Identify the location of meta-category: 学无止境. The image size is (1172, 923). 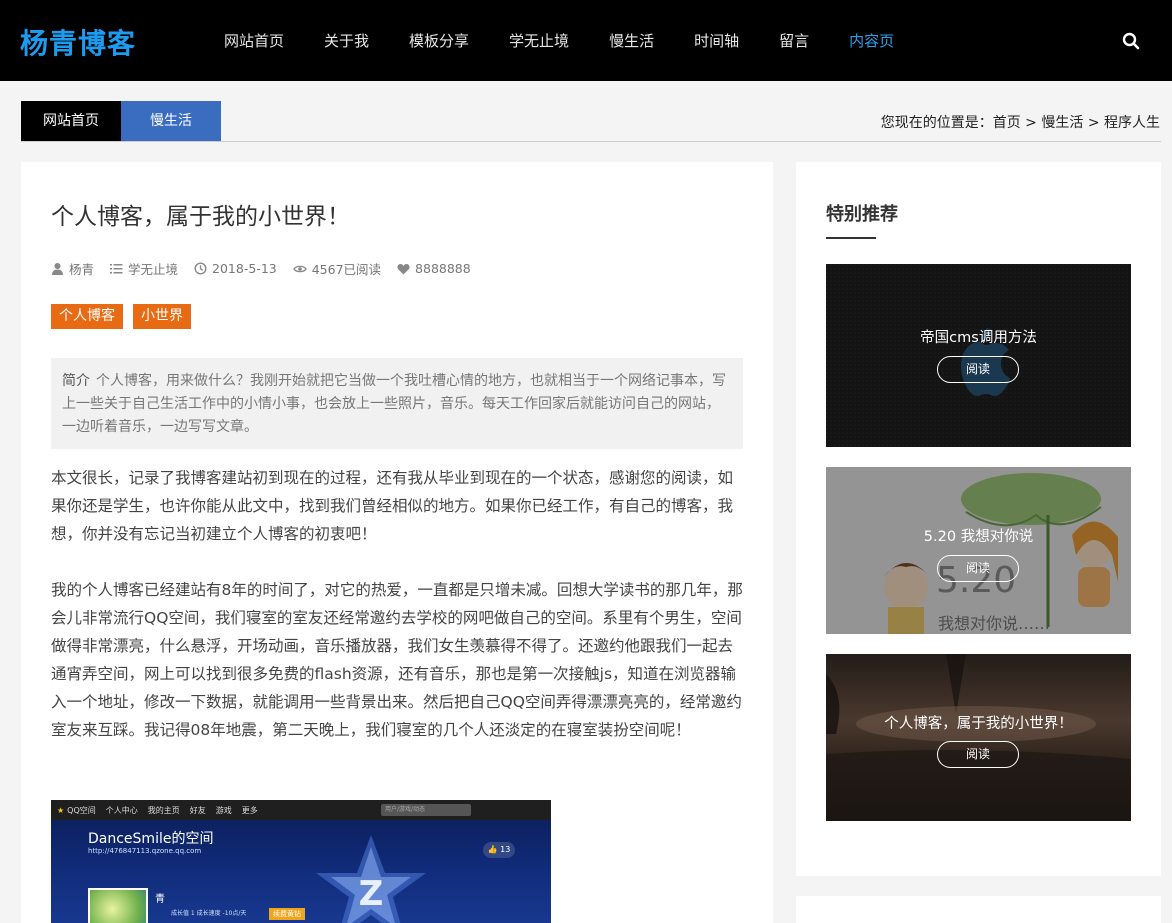
(144, 268).